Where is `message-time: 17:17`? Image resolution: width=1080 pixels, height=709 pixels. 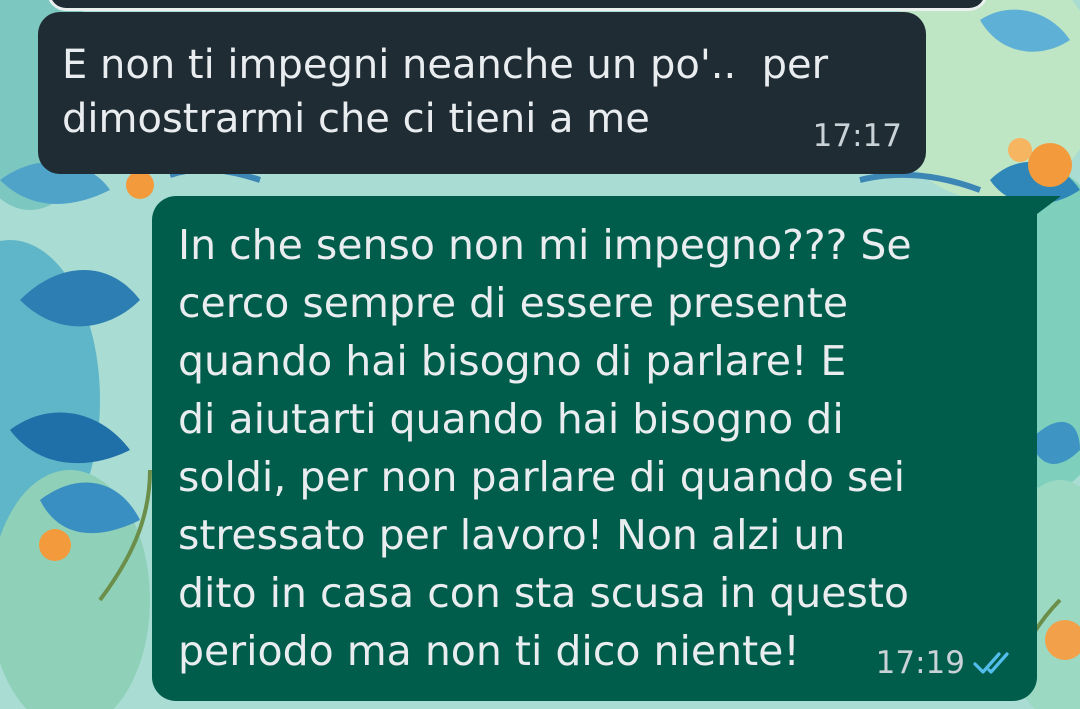
message-time: 17:17 is located at coordinates (857, 136).